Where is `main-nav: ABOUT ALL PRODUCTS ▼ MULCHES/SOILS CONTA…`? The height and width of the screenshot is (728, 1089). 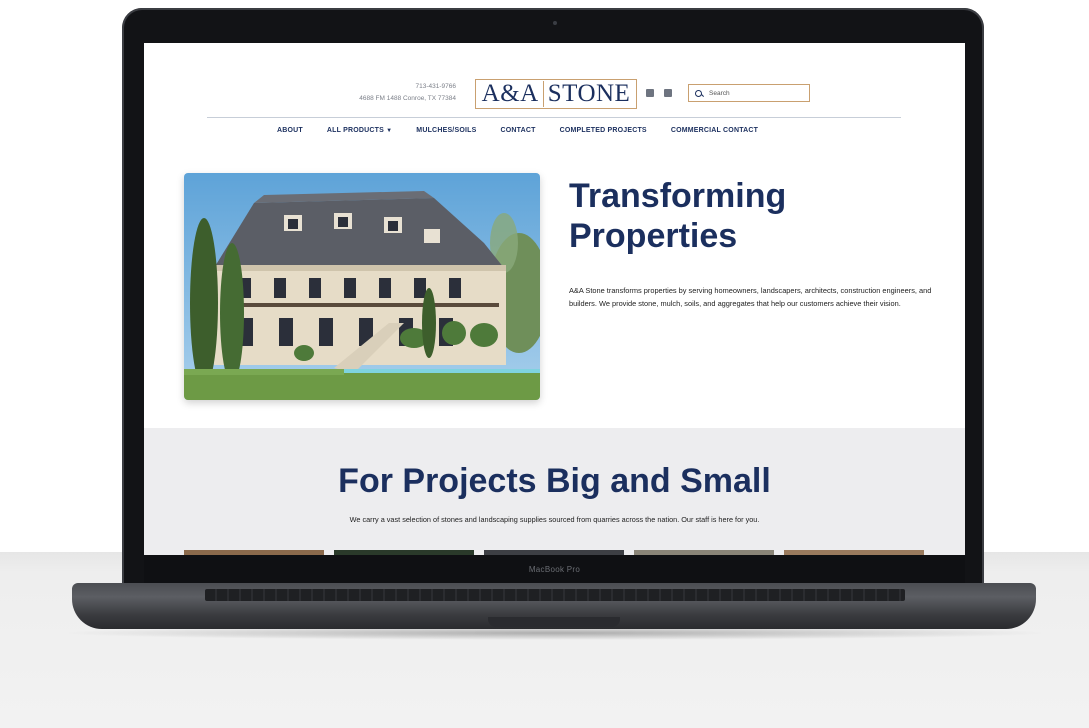 main-nav: ABOUT ALL PRODUCTS ▼ MULCHES/SOILS CONTA… is located at coordinates (529, 131).